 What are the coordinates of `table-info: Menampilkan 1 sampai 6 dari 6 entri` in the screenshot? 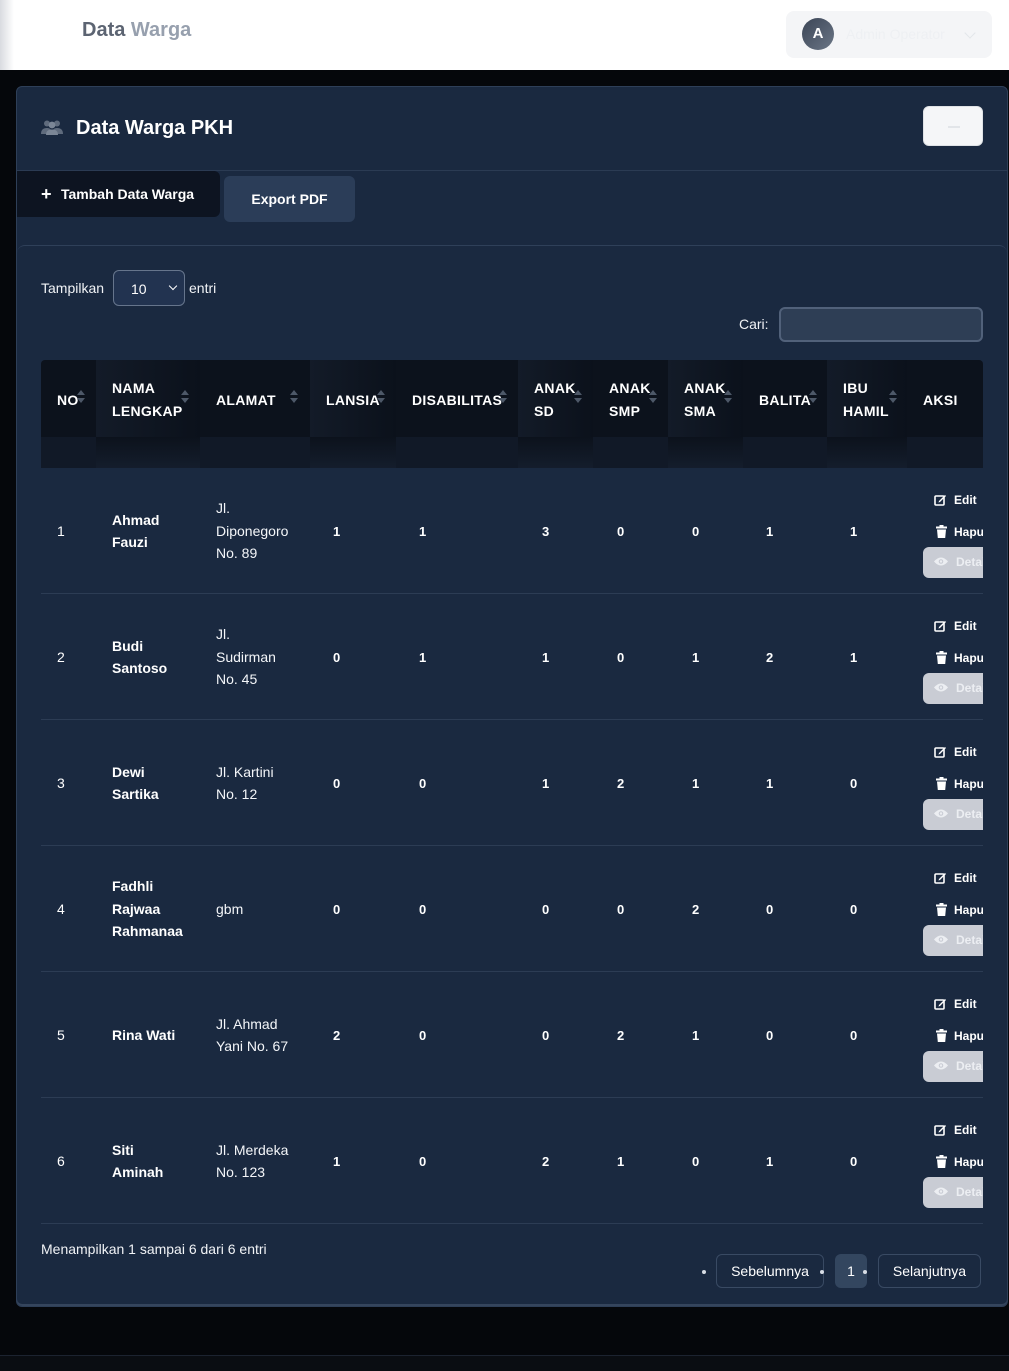 It's located at (154, 1249).